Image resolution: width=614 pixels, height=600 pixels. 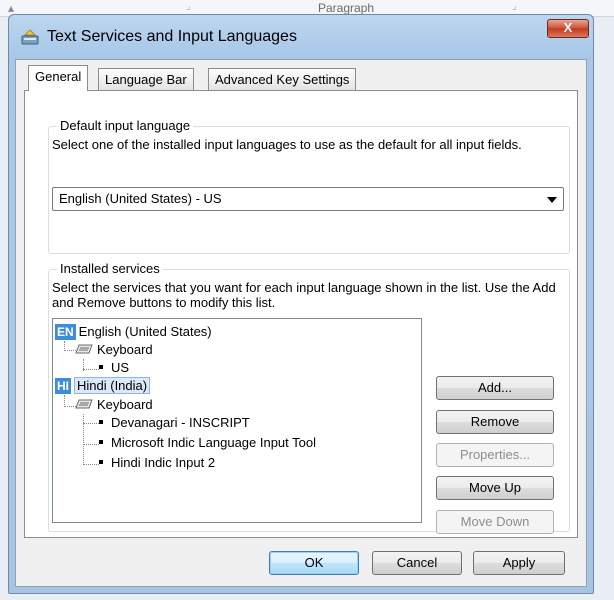 What do you see at coordinates (120, 367) in the screenshot?
I see `tree-item-us-label: US` at bounding box center [120, 367].